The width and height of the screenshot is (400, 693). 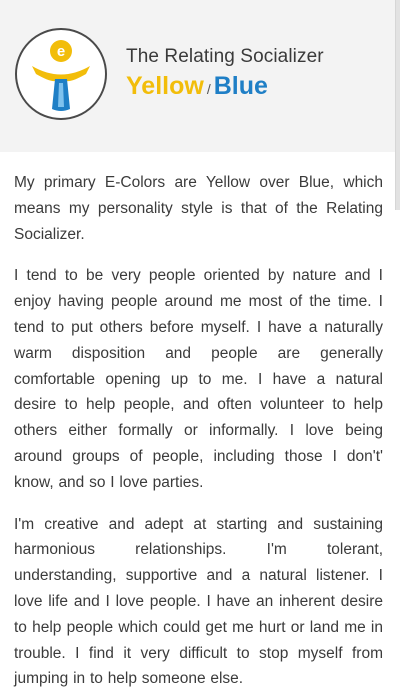 What do you see at coordinates (165, 86) in the screenshot?
I see `primary-color-label: Yellow` at bounding box center [165, 86].